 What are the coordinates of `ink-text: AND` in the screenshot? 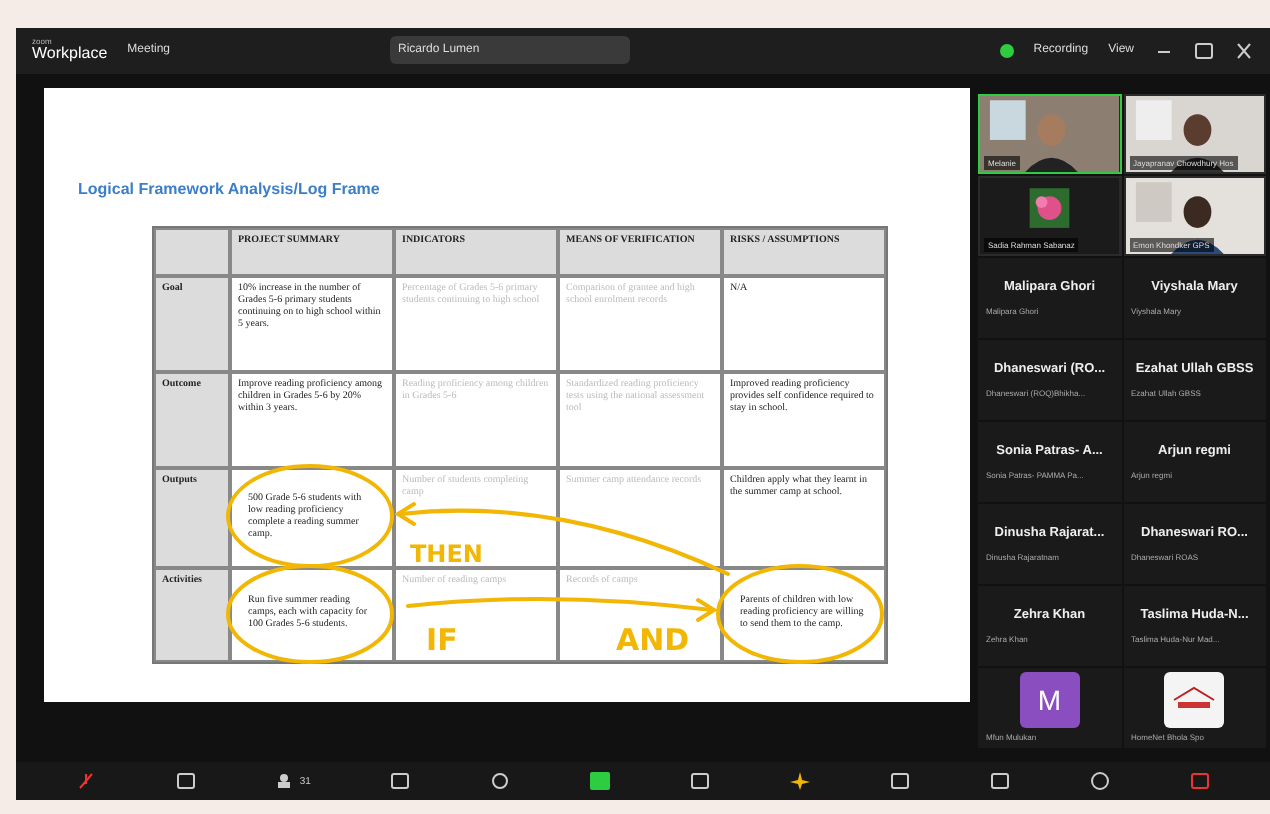 It's located at (653, 639).